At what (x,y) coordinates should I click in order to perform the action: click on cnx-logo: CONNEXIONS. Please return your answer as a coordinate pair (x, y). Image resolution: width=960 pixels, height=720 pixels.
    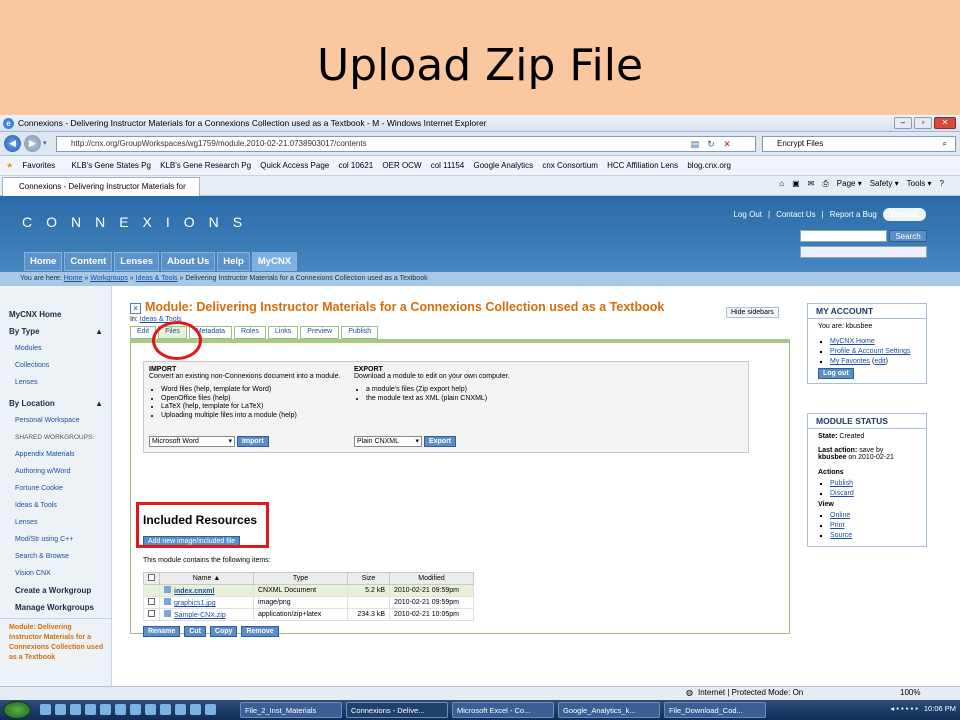
    Looking at the image, I should click on (139, 222).